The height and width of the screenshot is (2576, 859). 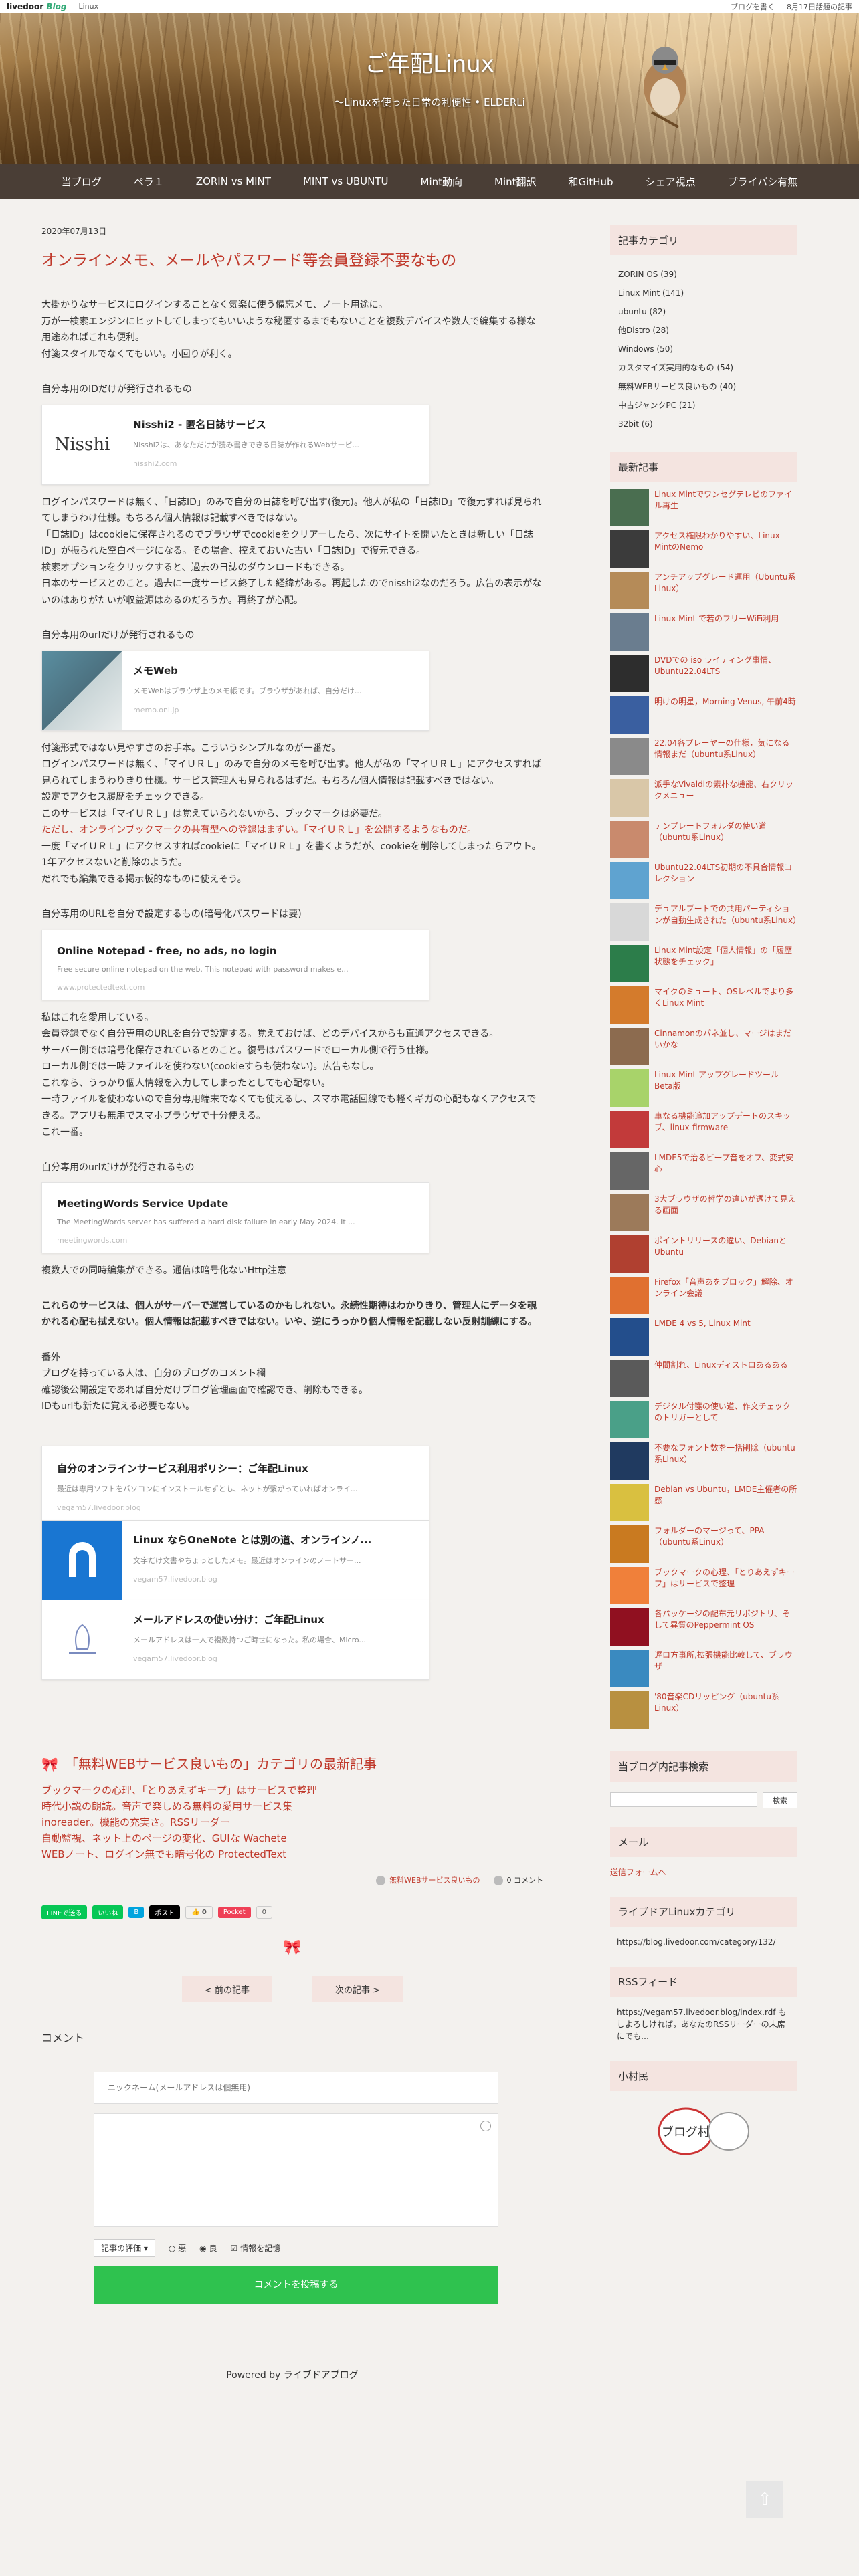 I want to click on category-item: ZORIN OS (39), so click(x=703, y=275).